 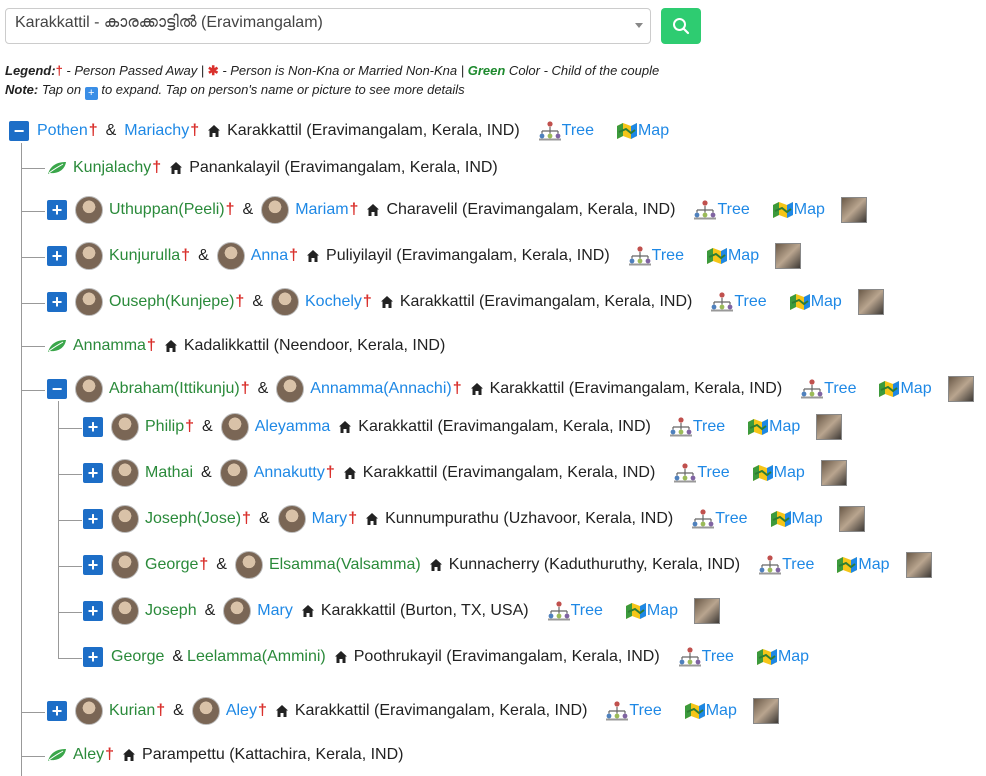 I want to click on spouse-name: Kochely, so click(x=333, y=302).